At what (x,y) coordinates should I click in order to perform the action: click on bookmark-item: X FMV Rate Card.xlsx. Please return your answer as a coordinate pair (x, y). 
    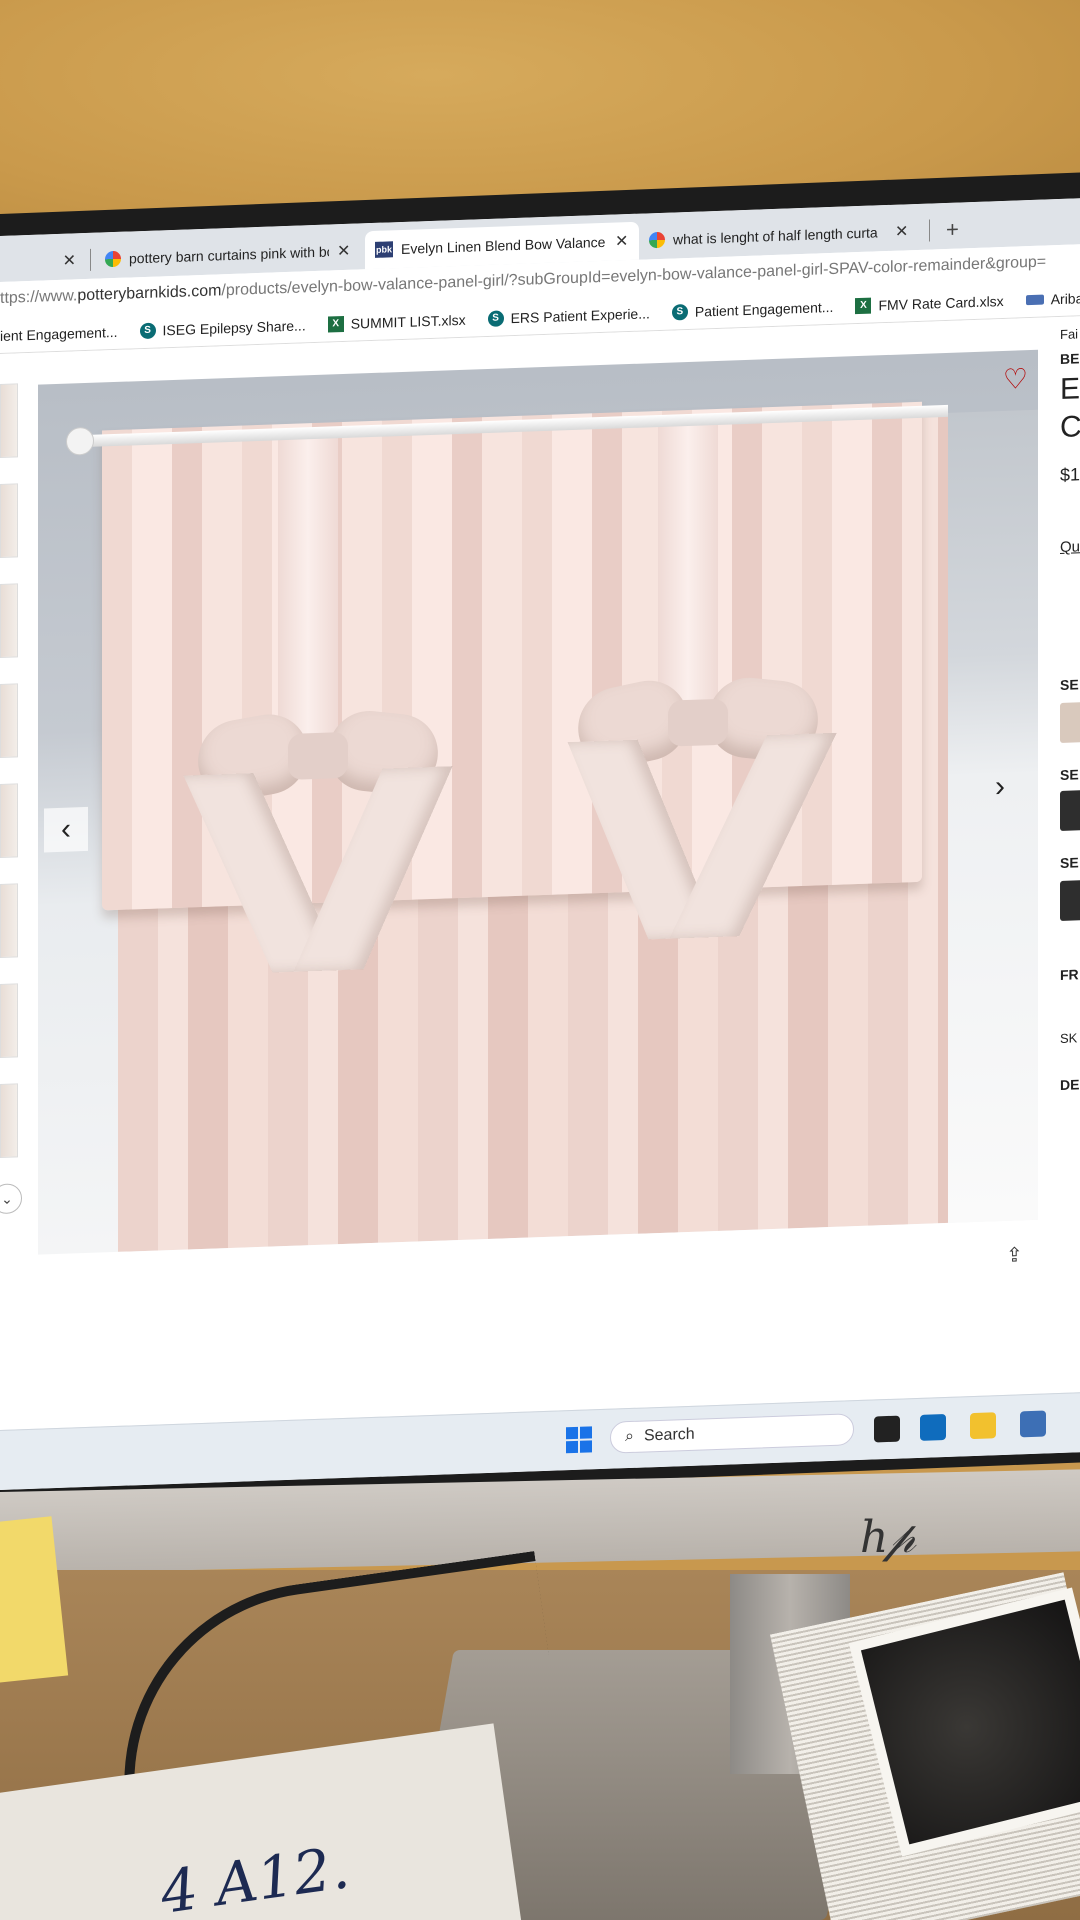
    Looking at the image, I should click on (929, 303).